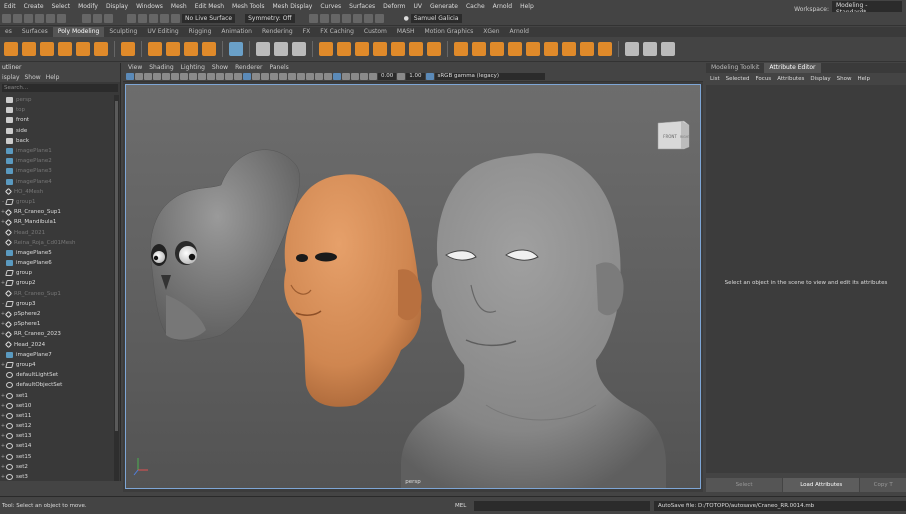 The width and height of the screenshot is (906, 514). Describe the element at coordinates (83, 49) in the screenshot. I see `poly-plane-icon` at that location.